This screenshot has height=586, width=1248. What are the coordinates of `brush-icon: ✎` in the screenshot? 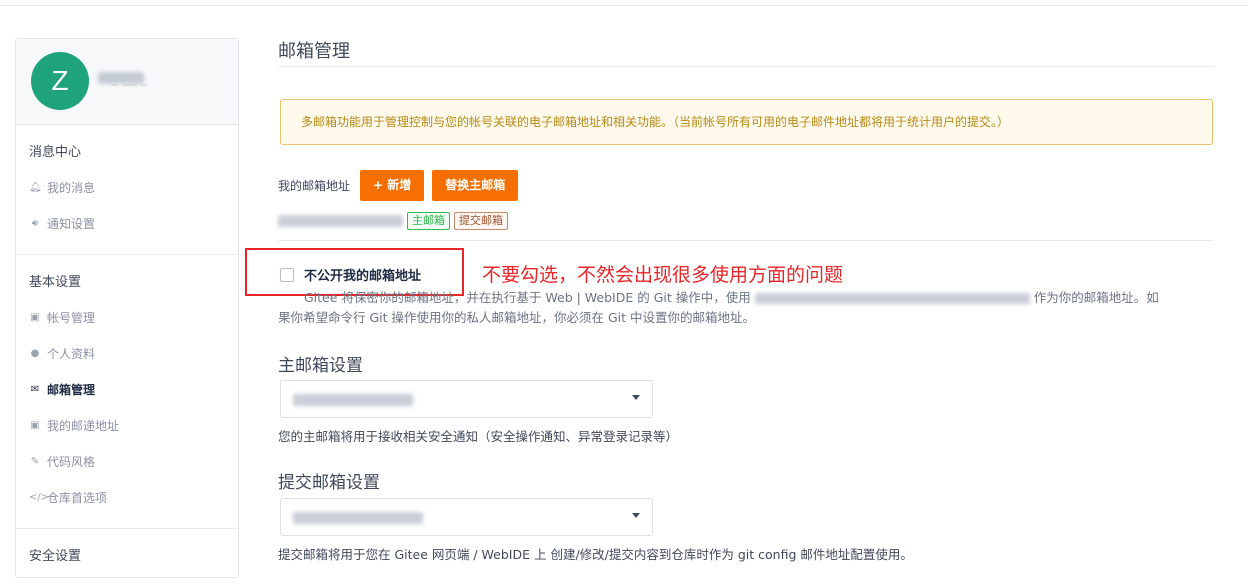 It's located at (35, 461).